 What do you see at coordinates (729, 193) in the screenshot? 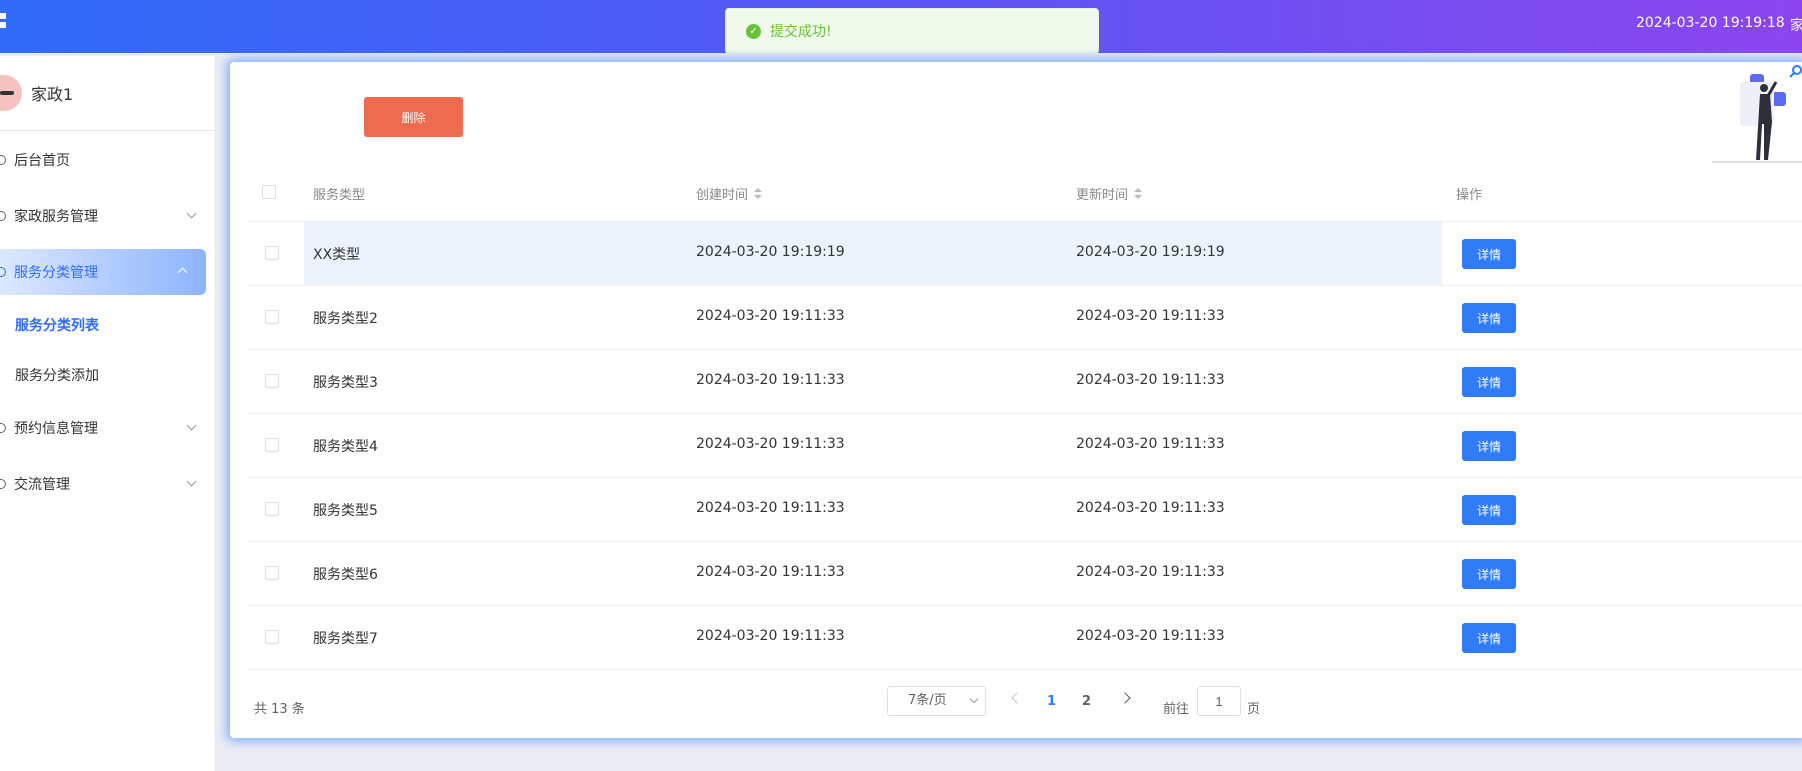
I see `column-header-created: 创建时间` at bounding box center [729, 193].